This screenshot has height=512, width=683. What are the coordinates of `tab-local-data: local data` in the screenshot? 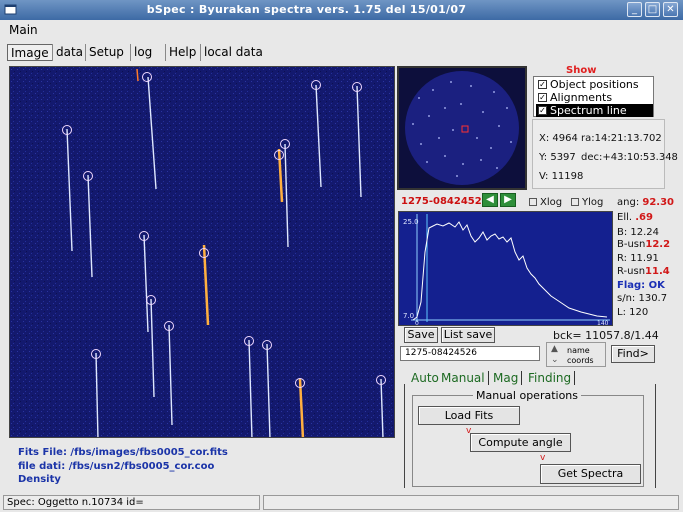 It's located at (233, 52).